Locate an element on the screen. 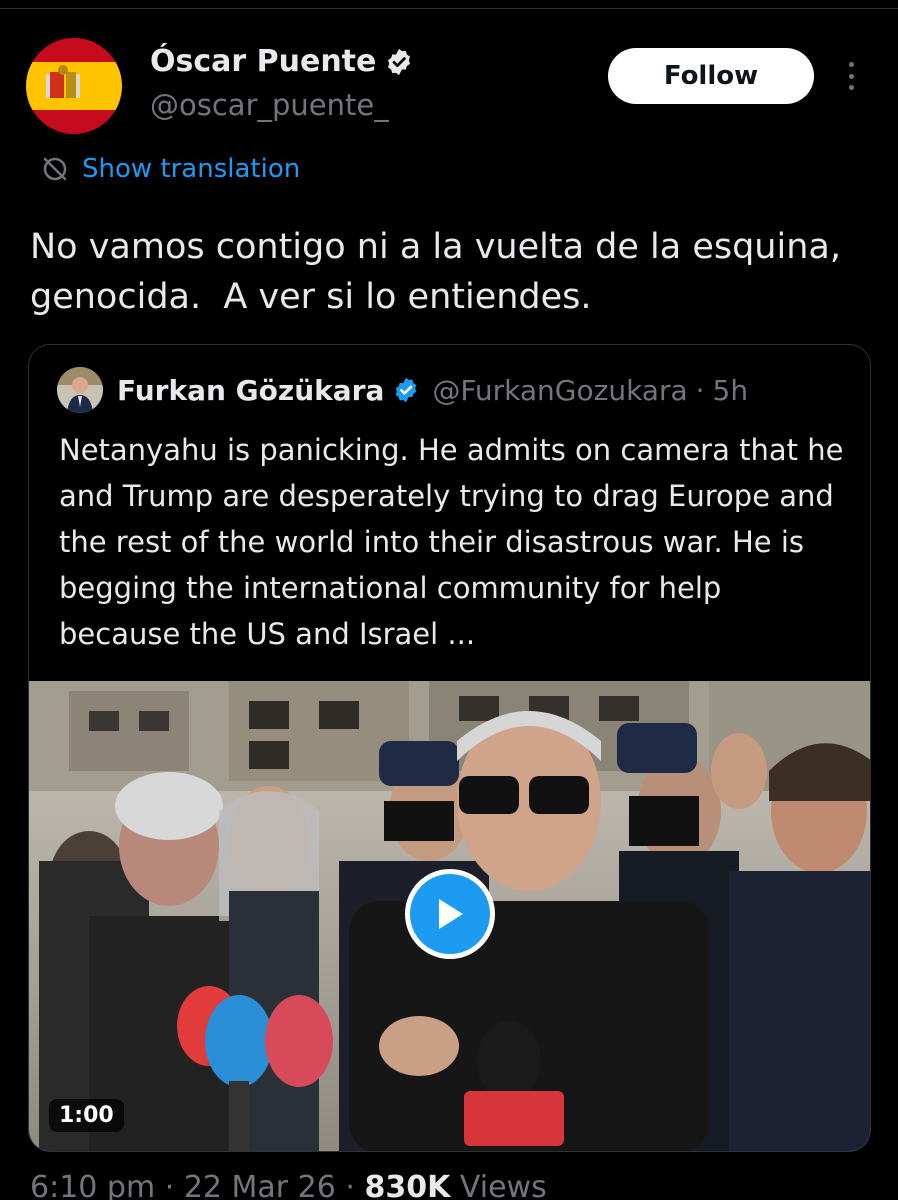  show-translation-label: Show translation is located at coordinates (191, 169).